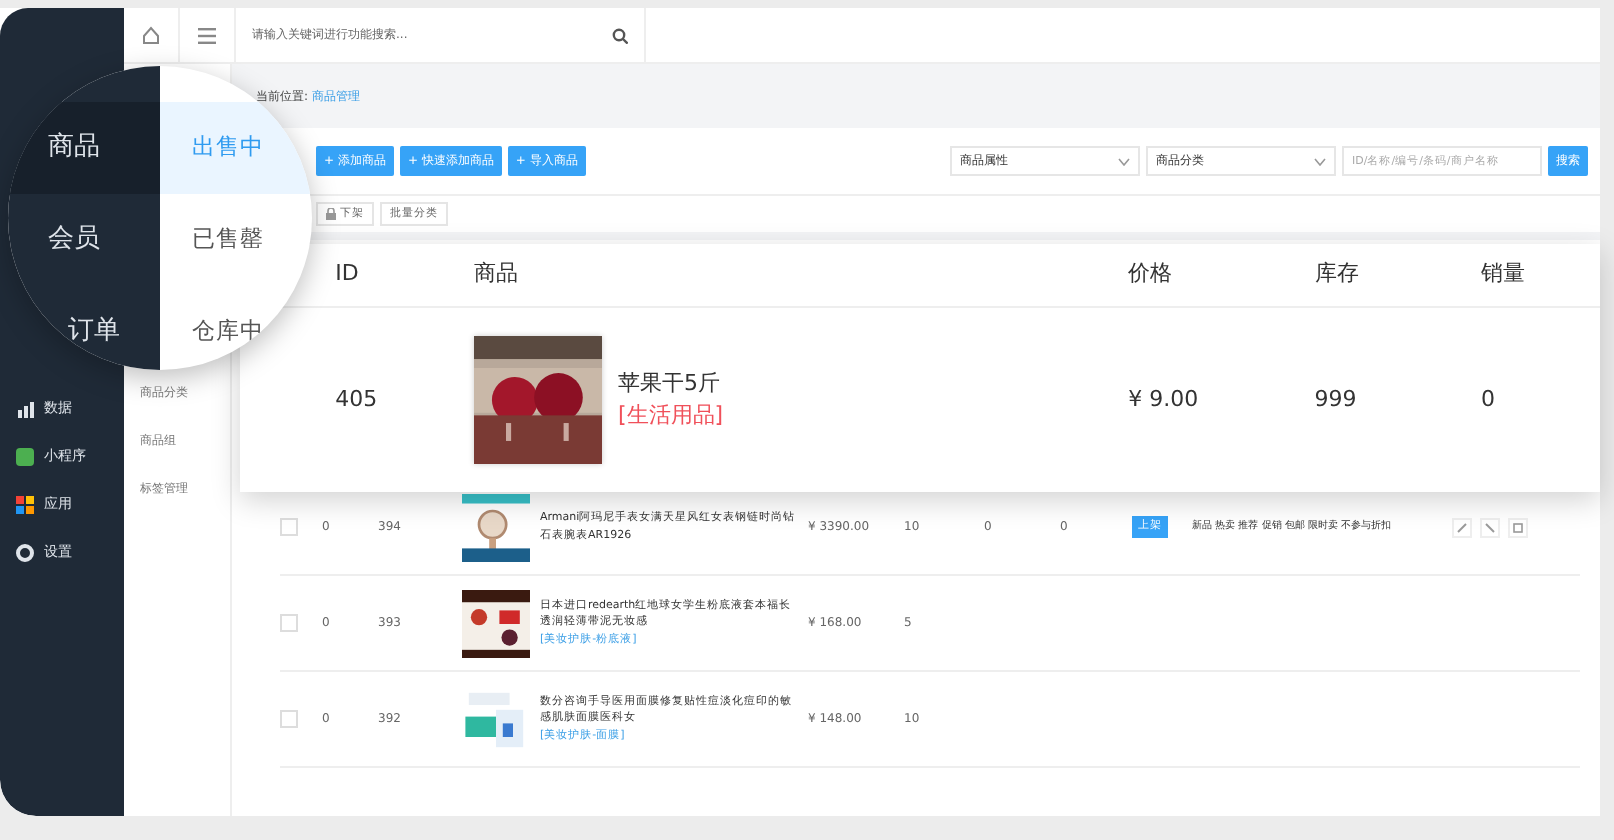  Describe the element at coordinates (151, 35) in the screenshot. I see `home-icon` at that location.